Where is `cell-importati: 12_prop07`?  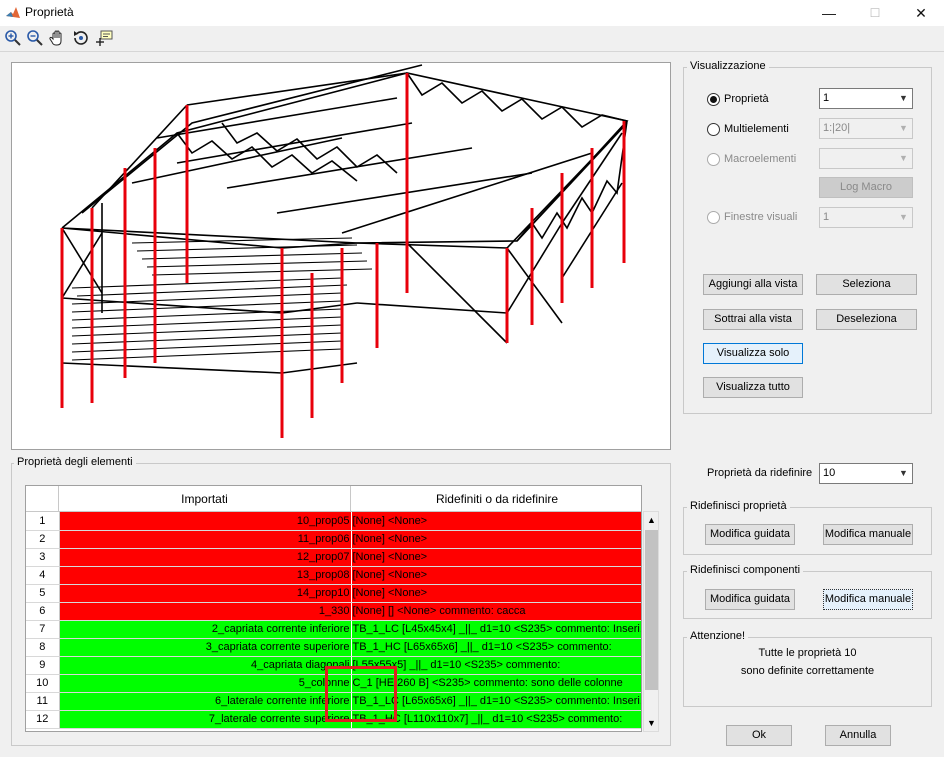
cell-importati: 12_prop07 is located at coordinates (205, 557).